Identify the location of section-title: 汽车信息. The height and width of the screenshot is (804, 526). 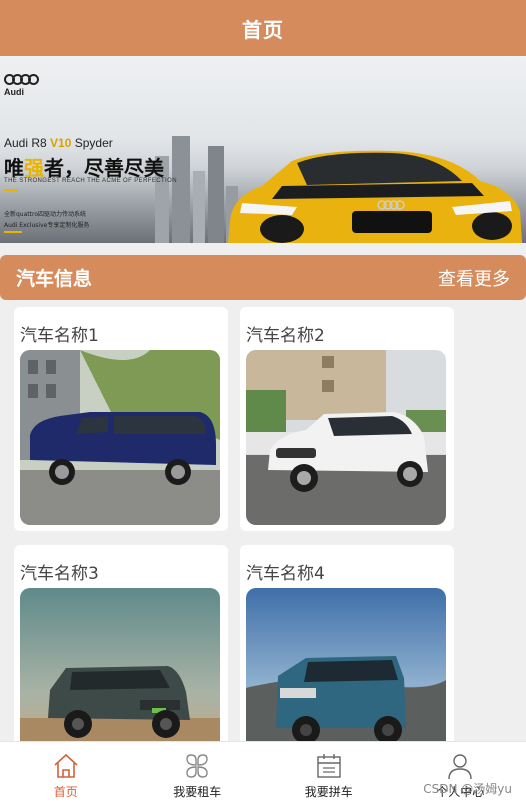
(54, 279).